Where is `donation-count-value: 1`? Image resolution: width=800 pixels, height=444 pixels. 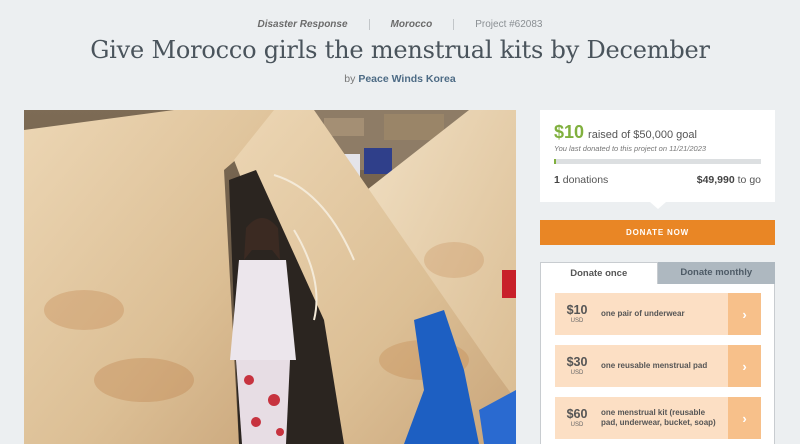
donation-count-value: 1 is located at coordinates (557, 180).